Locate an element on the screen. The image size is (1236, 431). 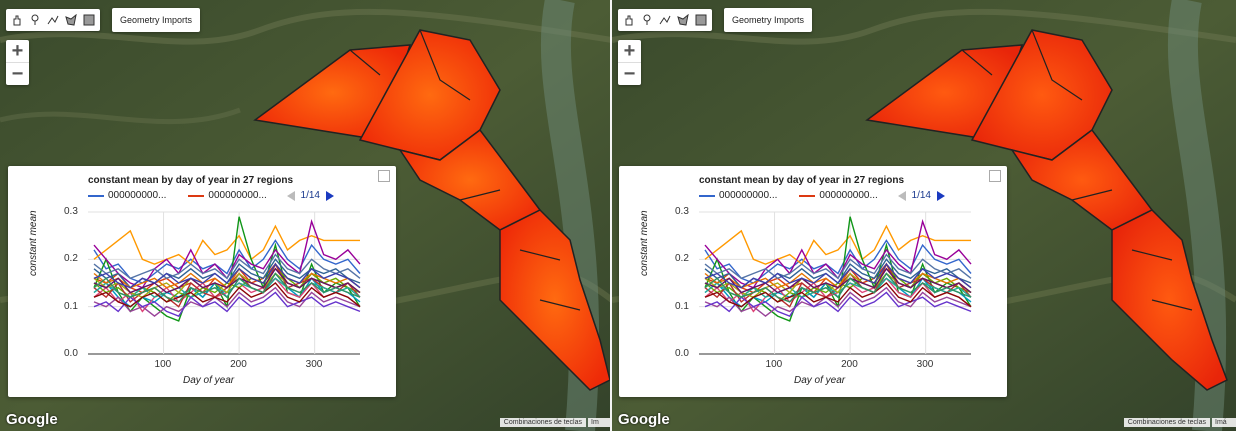
imagery-attribution: Imá is located at coordinates (1224, 422).